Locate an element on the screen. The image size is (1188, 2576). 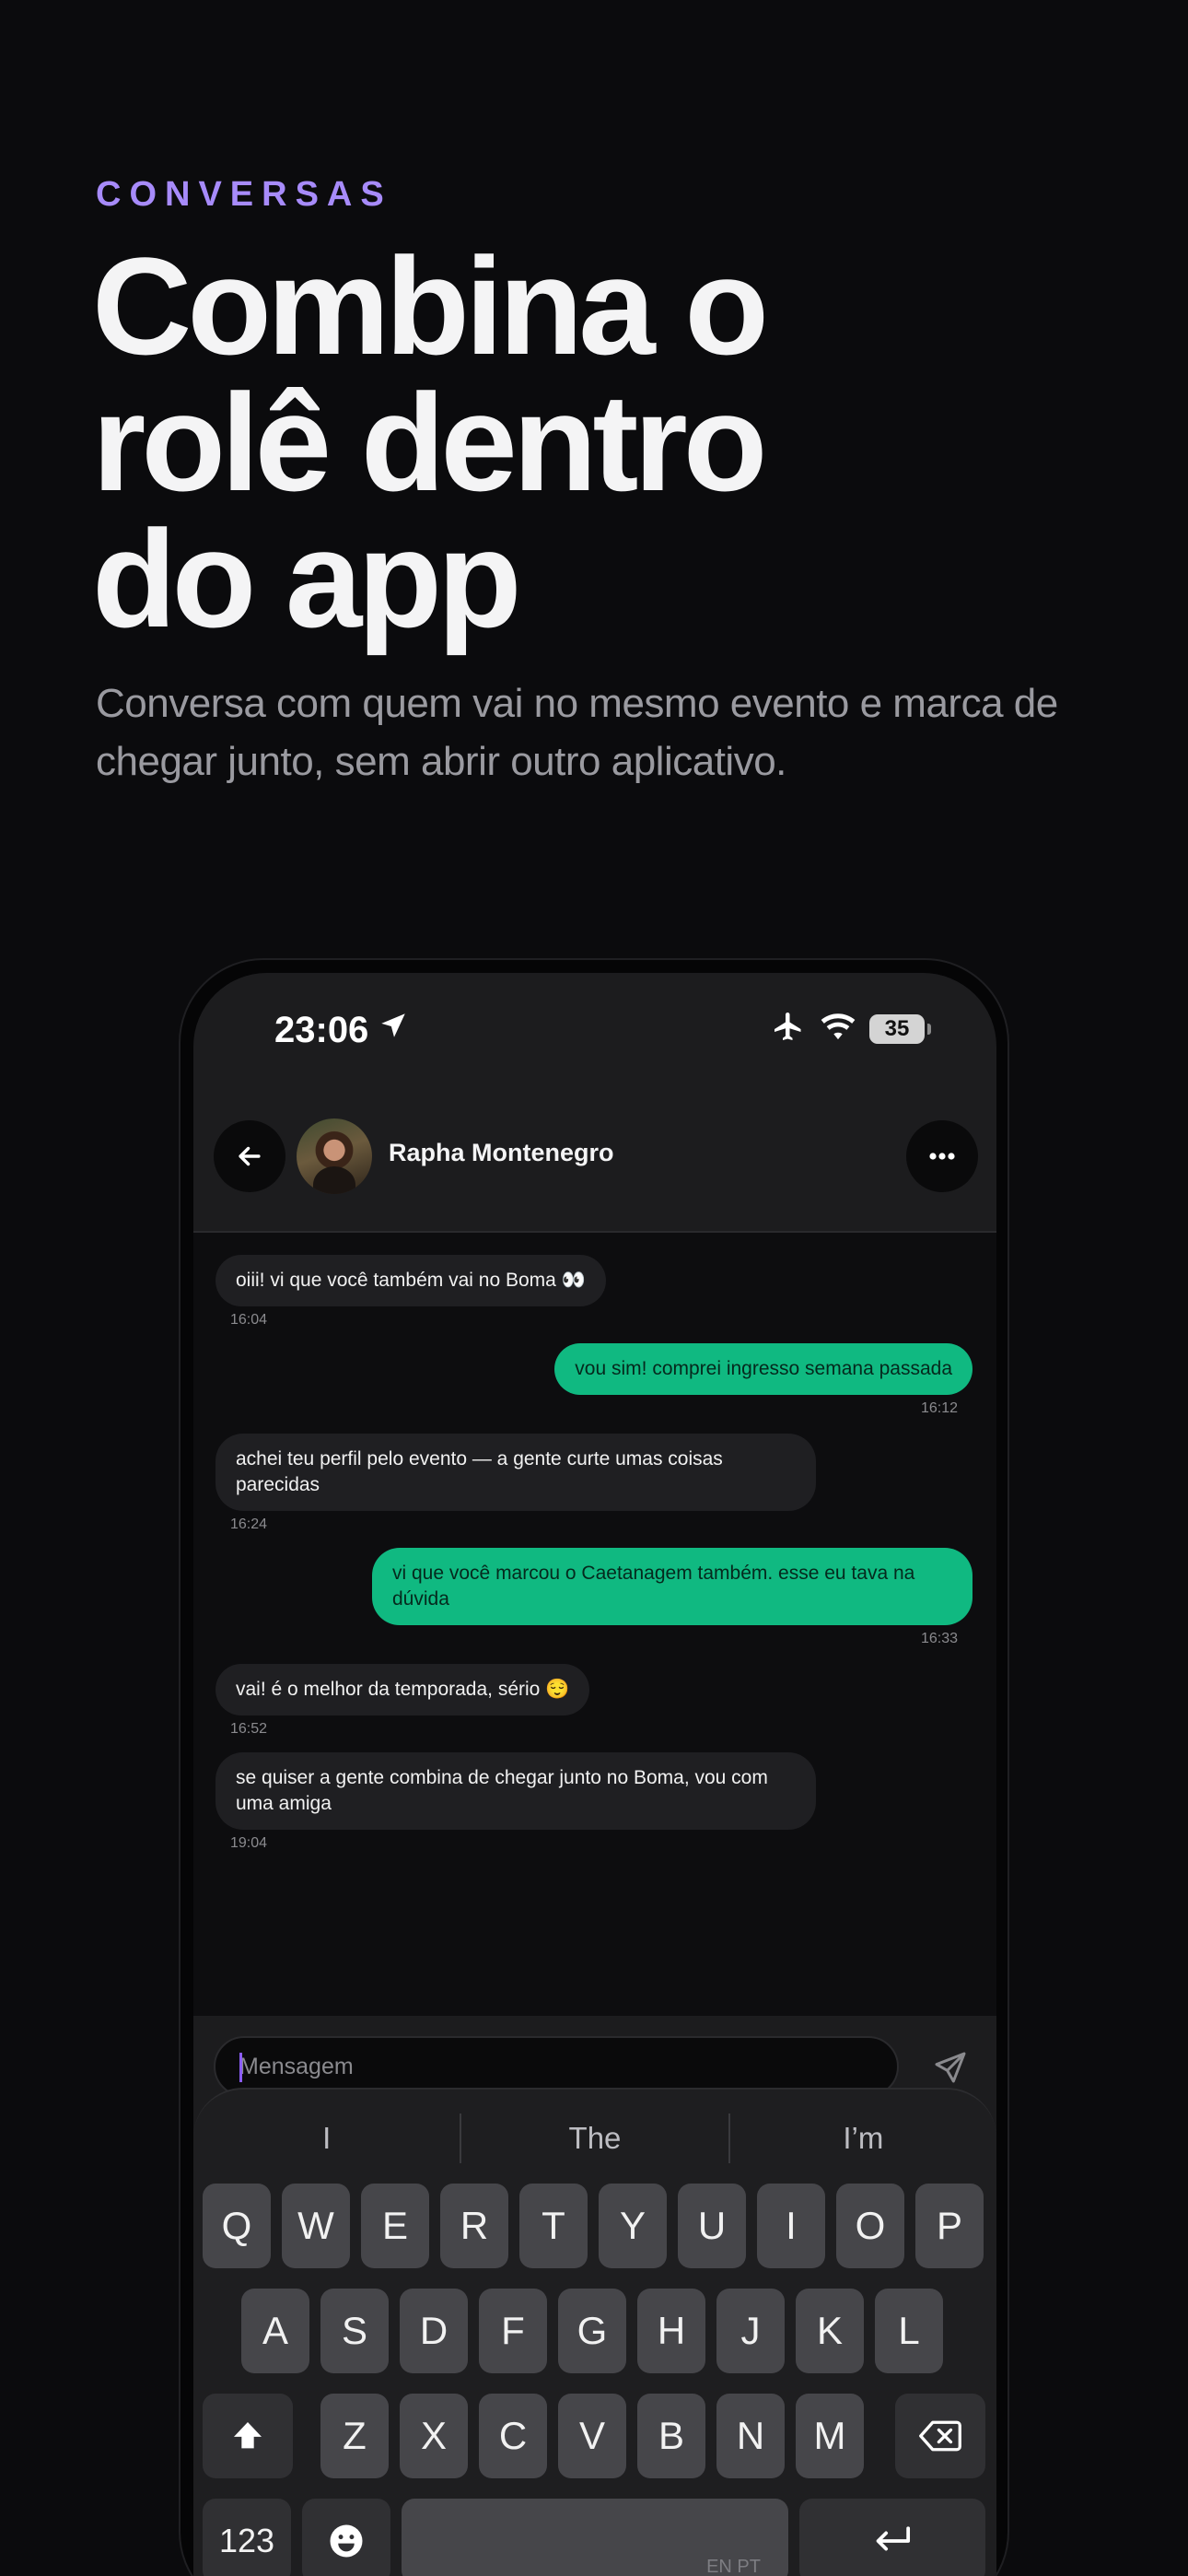
key-p: P is located at coordinates (949, 2226).